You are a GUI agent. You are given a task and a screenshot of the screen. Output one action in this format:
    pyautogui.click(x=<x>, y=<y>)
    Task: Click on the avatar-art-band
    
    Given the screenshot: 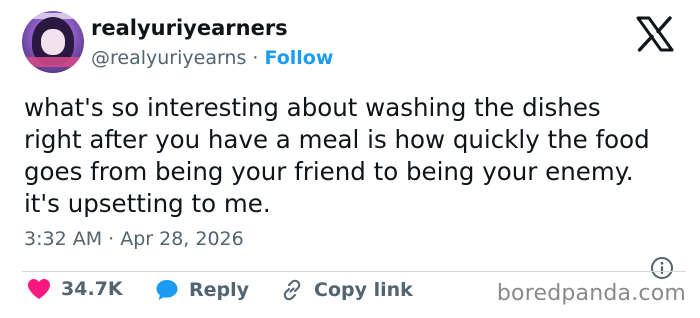 What is the action you would take?
    pyautogui.click(x=53, y=62)
    